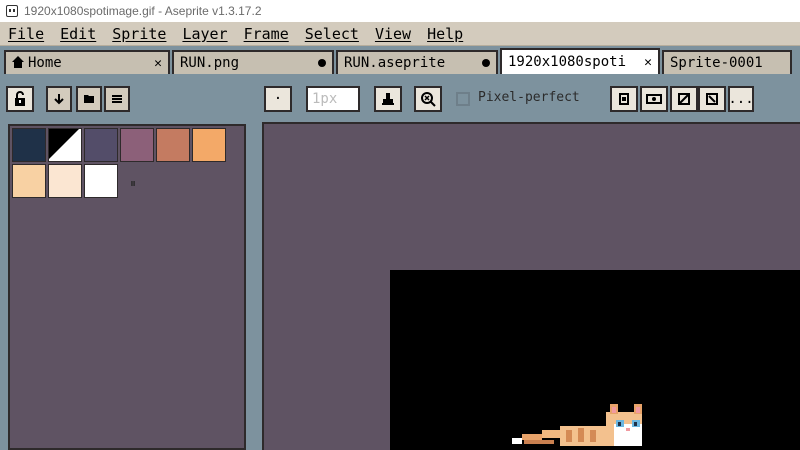  What do you see at coordinates (463, 99) in the screenshot?
I see `pixel-perfect-checkbox` at bounding box center [463, 99].